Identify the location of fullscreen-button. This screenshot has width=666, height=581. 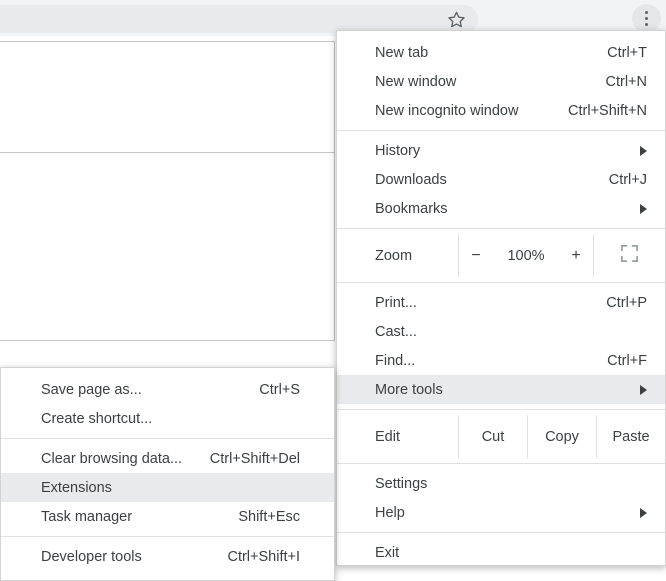
(629, 255).